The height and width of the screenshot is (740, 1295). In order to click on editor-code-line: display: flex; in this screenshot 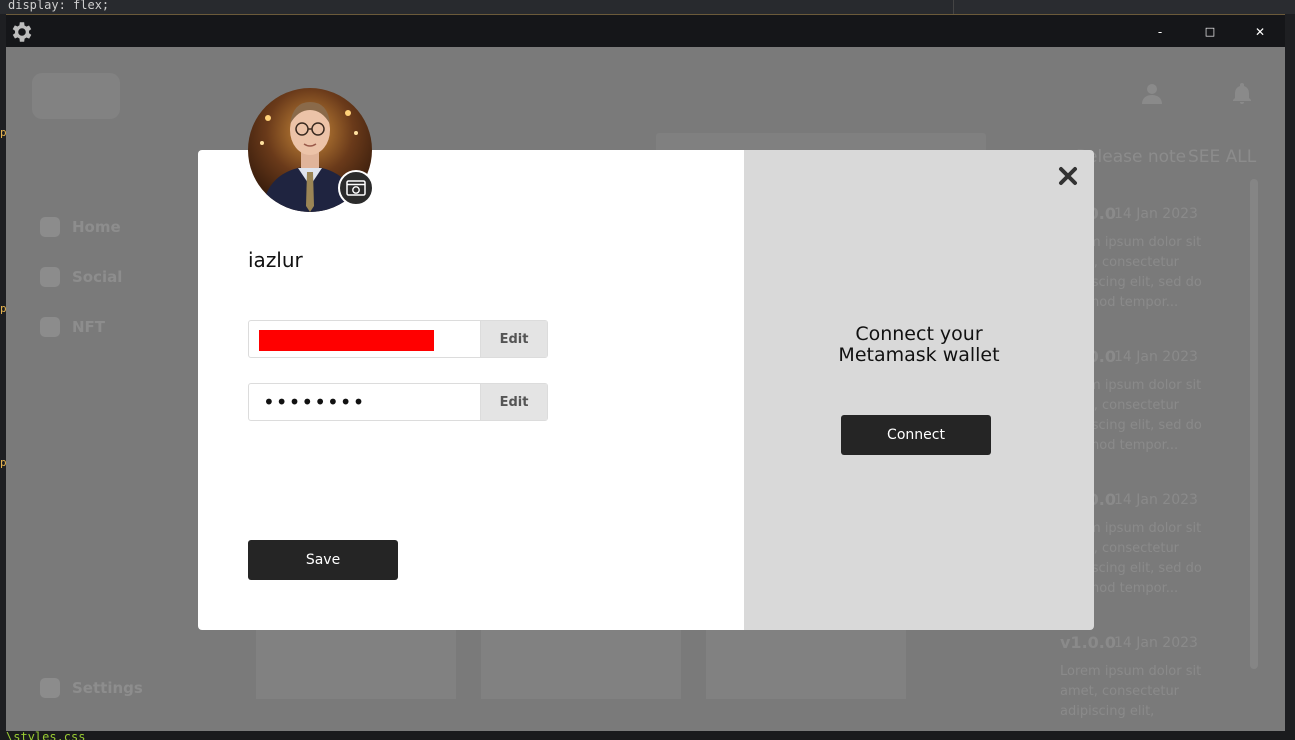, I will do `click(647, 7)`.